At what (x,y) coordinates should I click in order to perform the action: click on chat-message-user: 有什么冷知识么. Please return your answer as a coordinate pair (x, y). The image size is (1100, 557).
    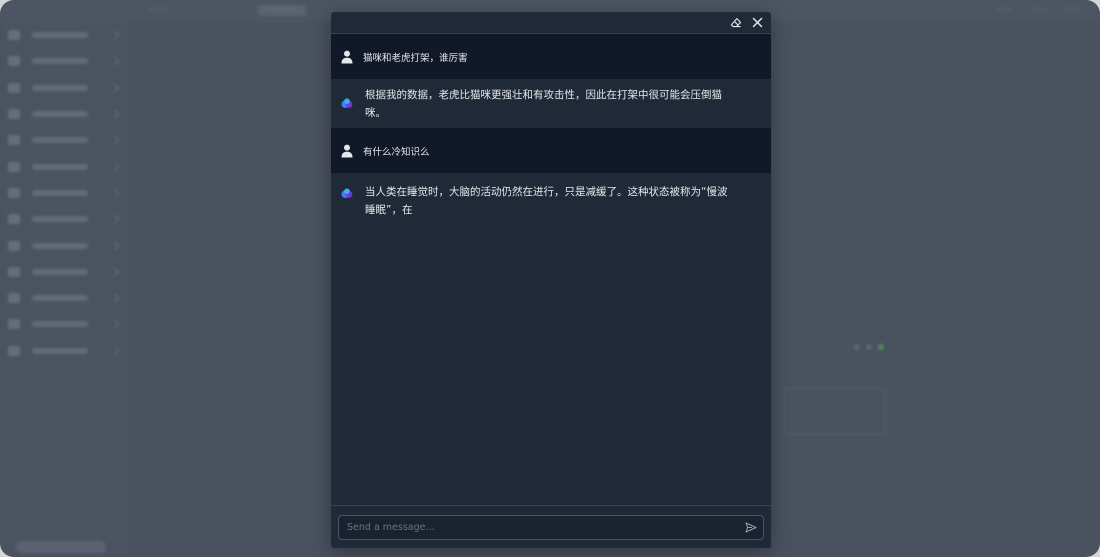
    Looking at the image, I should click on (551, 150).